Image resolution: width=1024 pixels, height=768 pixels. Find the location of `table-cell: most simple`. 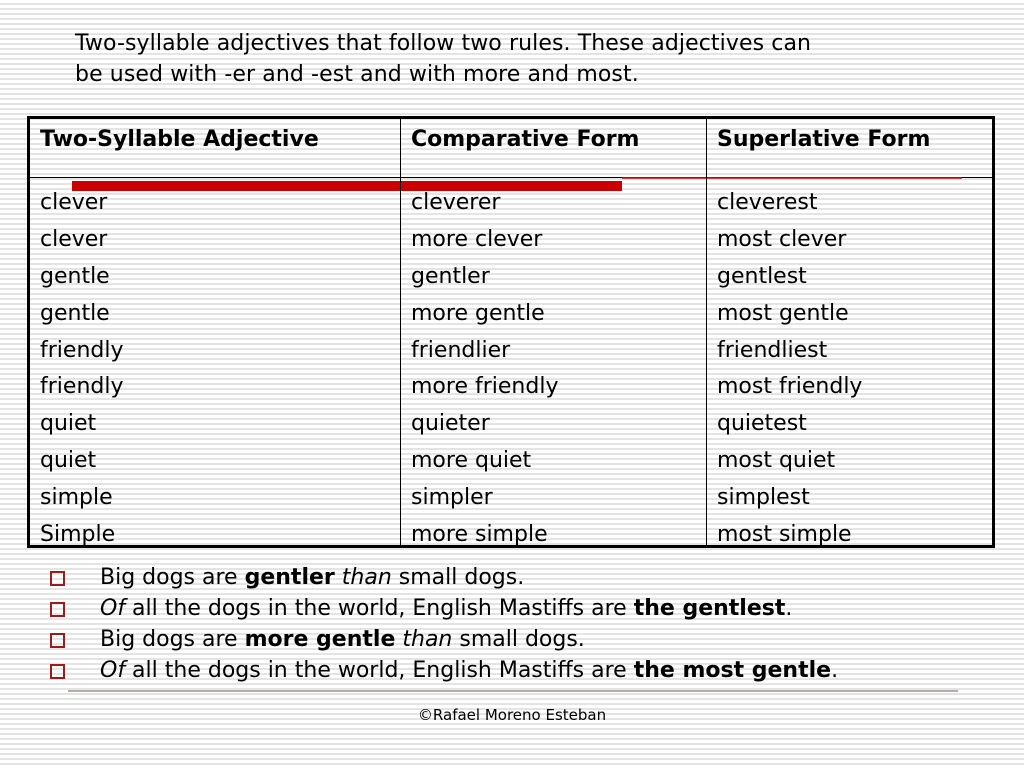

table-cell: most simple is located at coordinates (784, 535).